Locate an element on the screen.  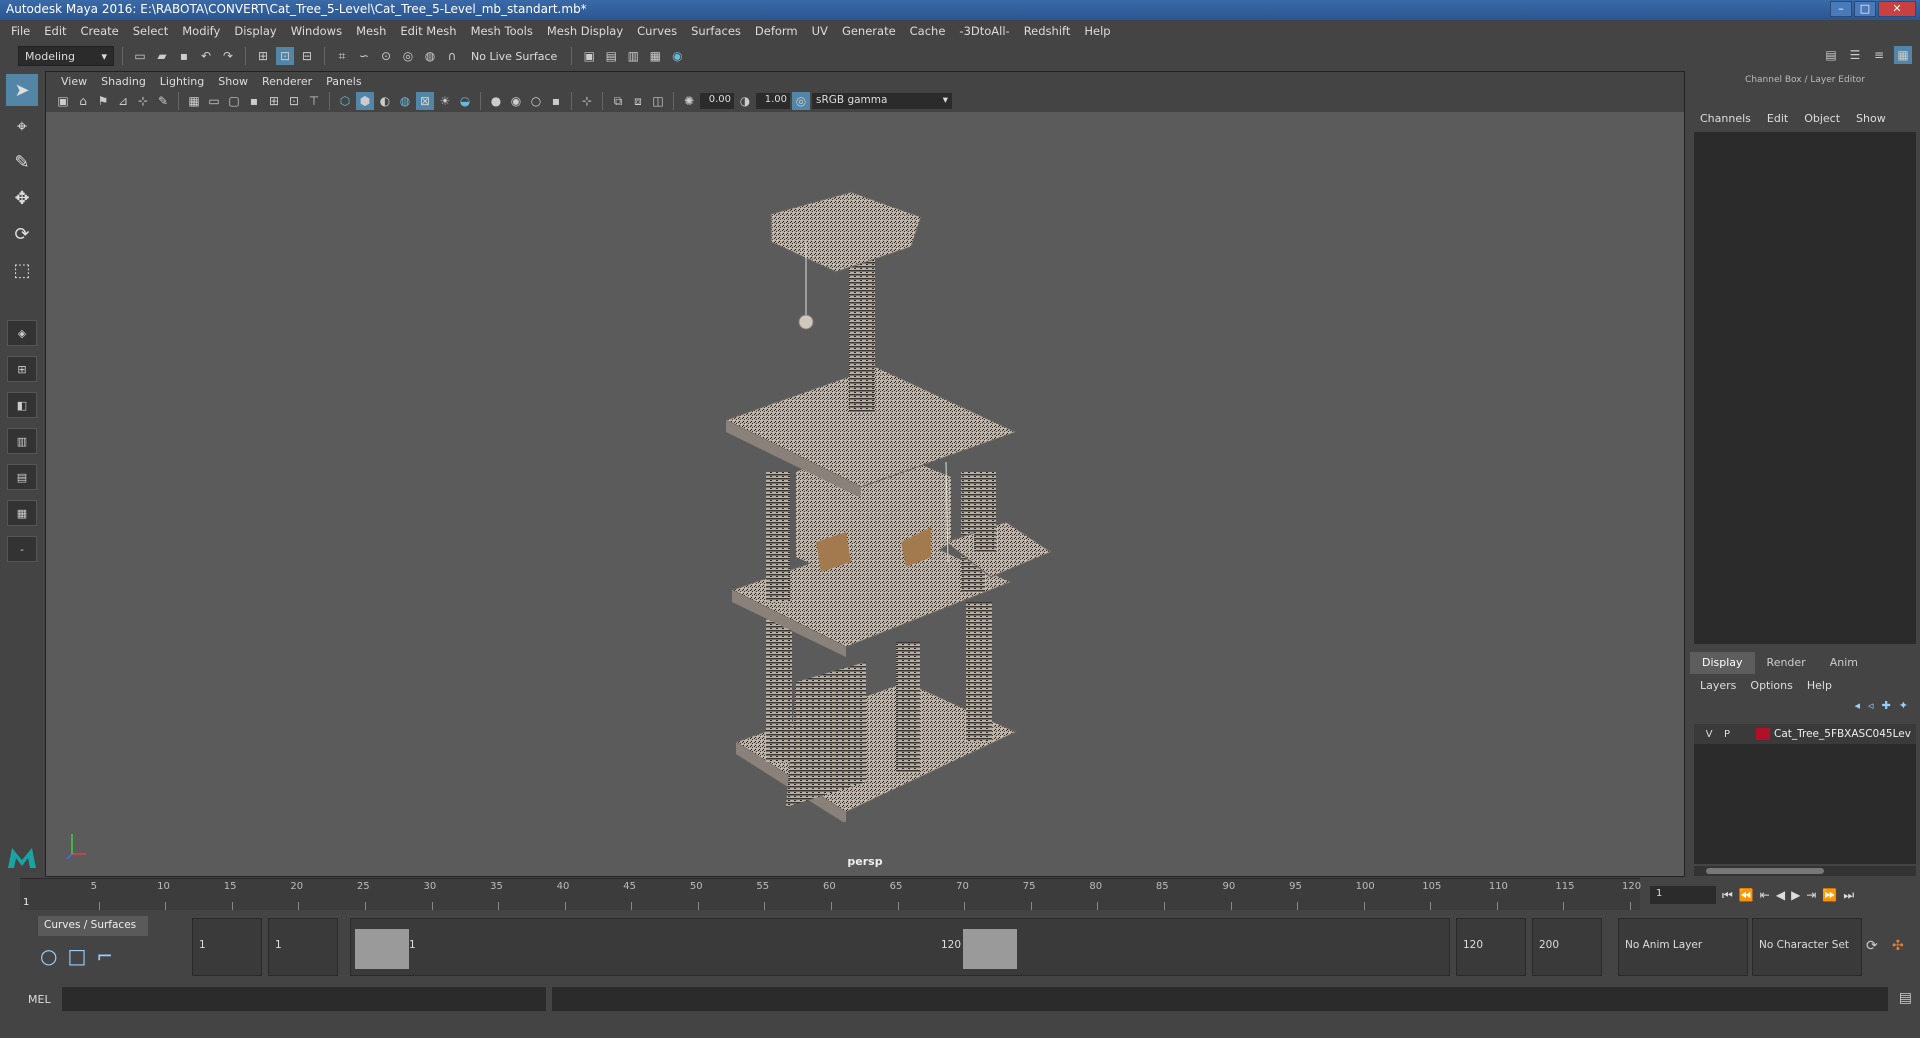
character-set-dropdown: No Character Set is located at coordinates (1807, 947).